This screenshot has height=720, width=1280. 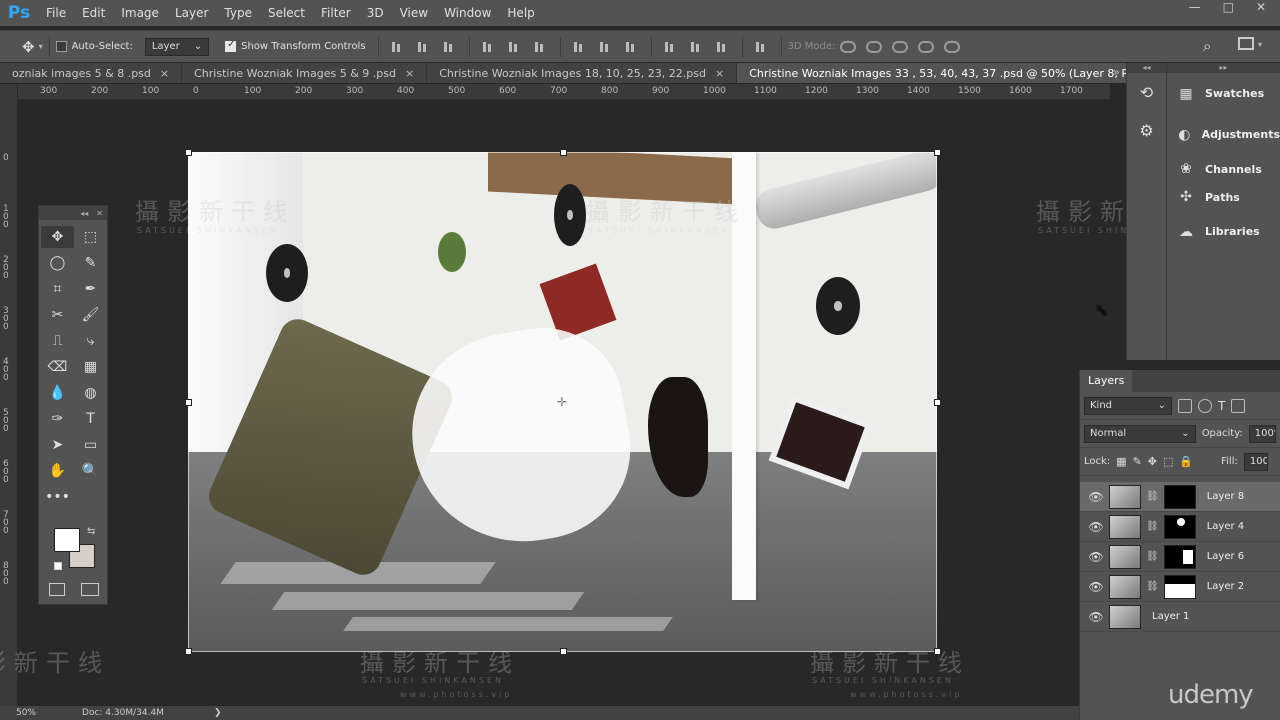 What do you see at coordinates (93, 13) in the screenshot?
I see `menu-edit: Edit` at bounding box center [93, 13].